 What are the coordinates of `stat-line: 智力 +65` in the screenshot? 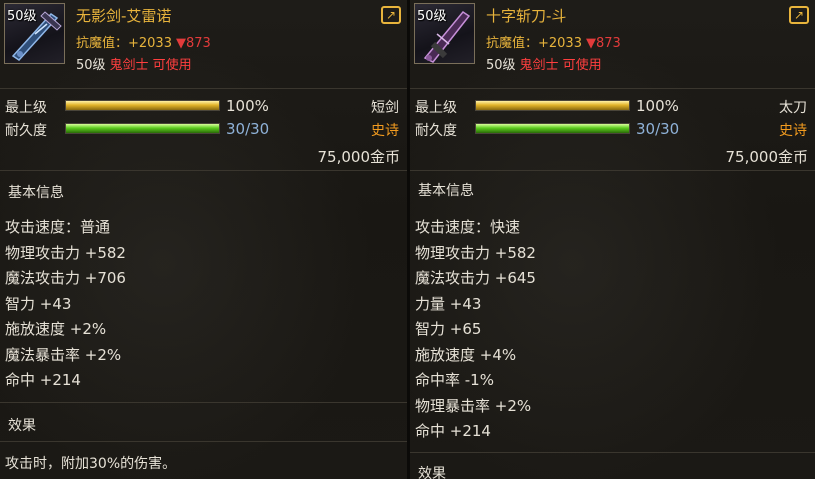 It's located at (448, 329).